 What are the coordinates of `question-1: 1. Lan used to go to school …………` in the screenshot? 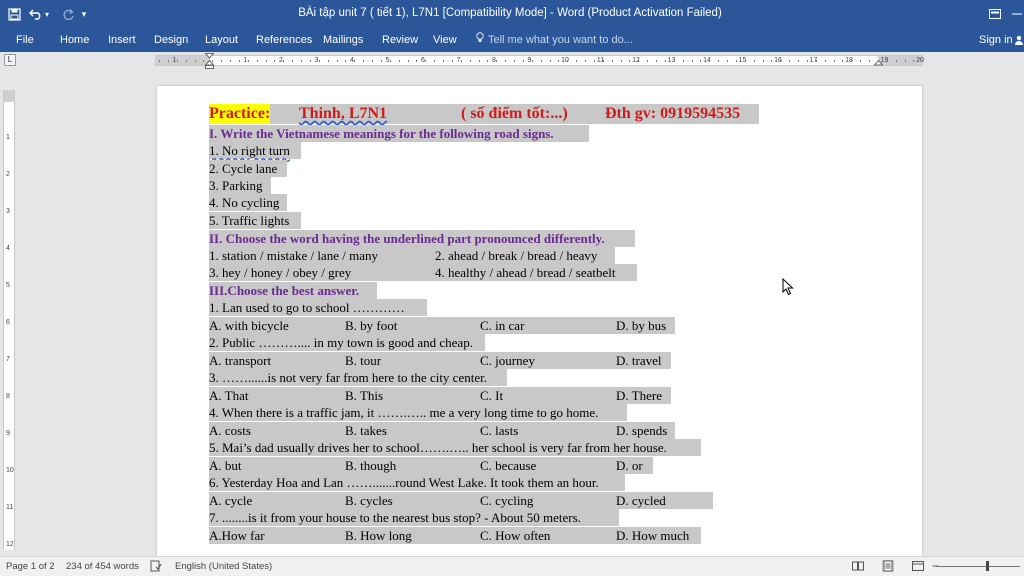 It's located at (318, 307).